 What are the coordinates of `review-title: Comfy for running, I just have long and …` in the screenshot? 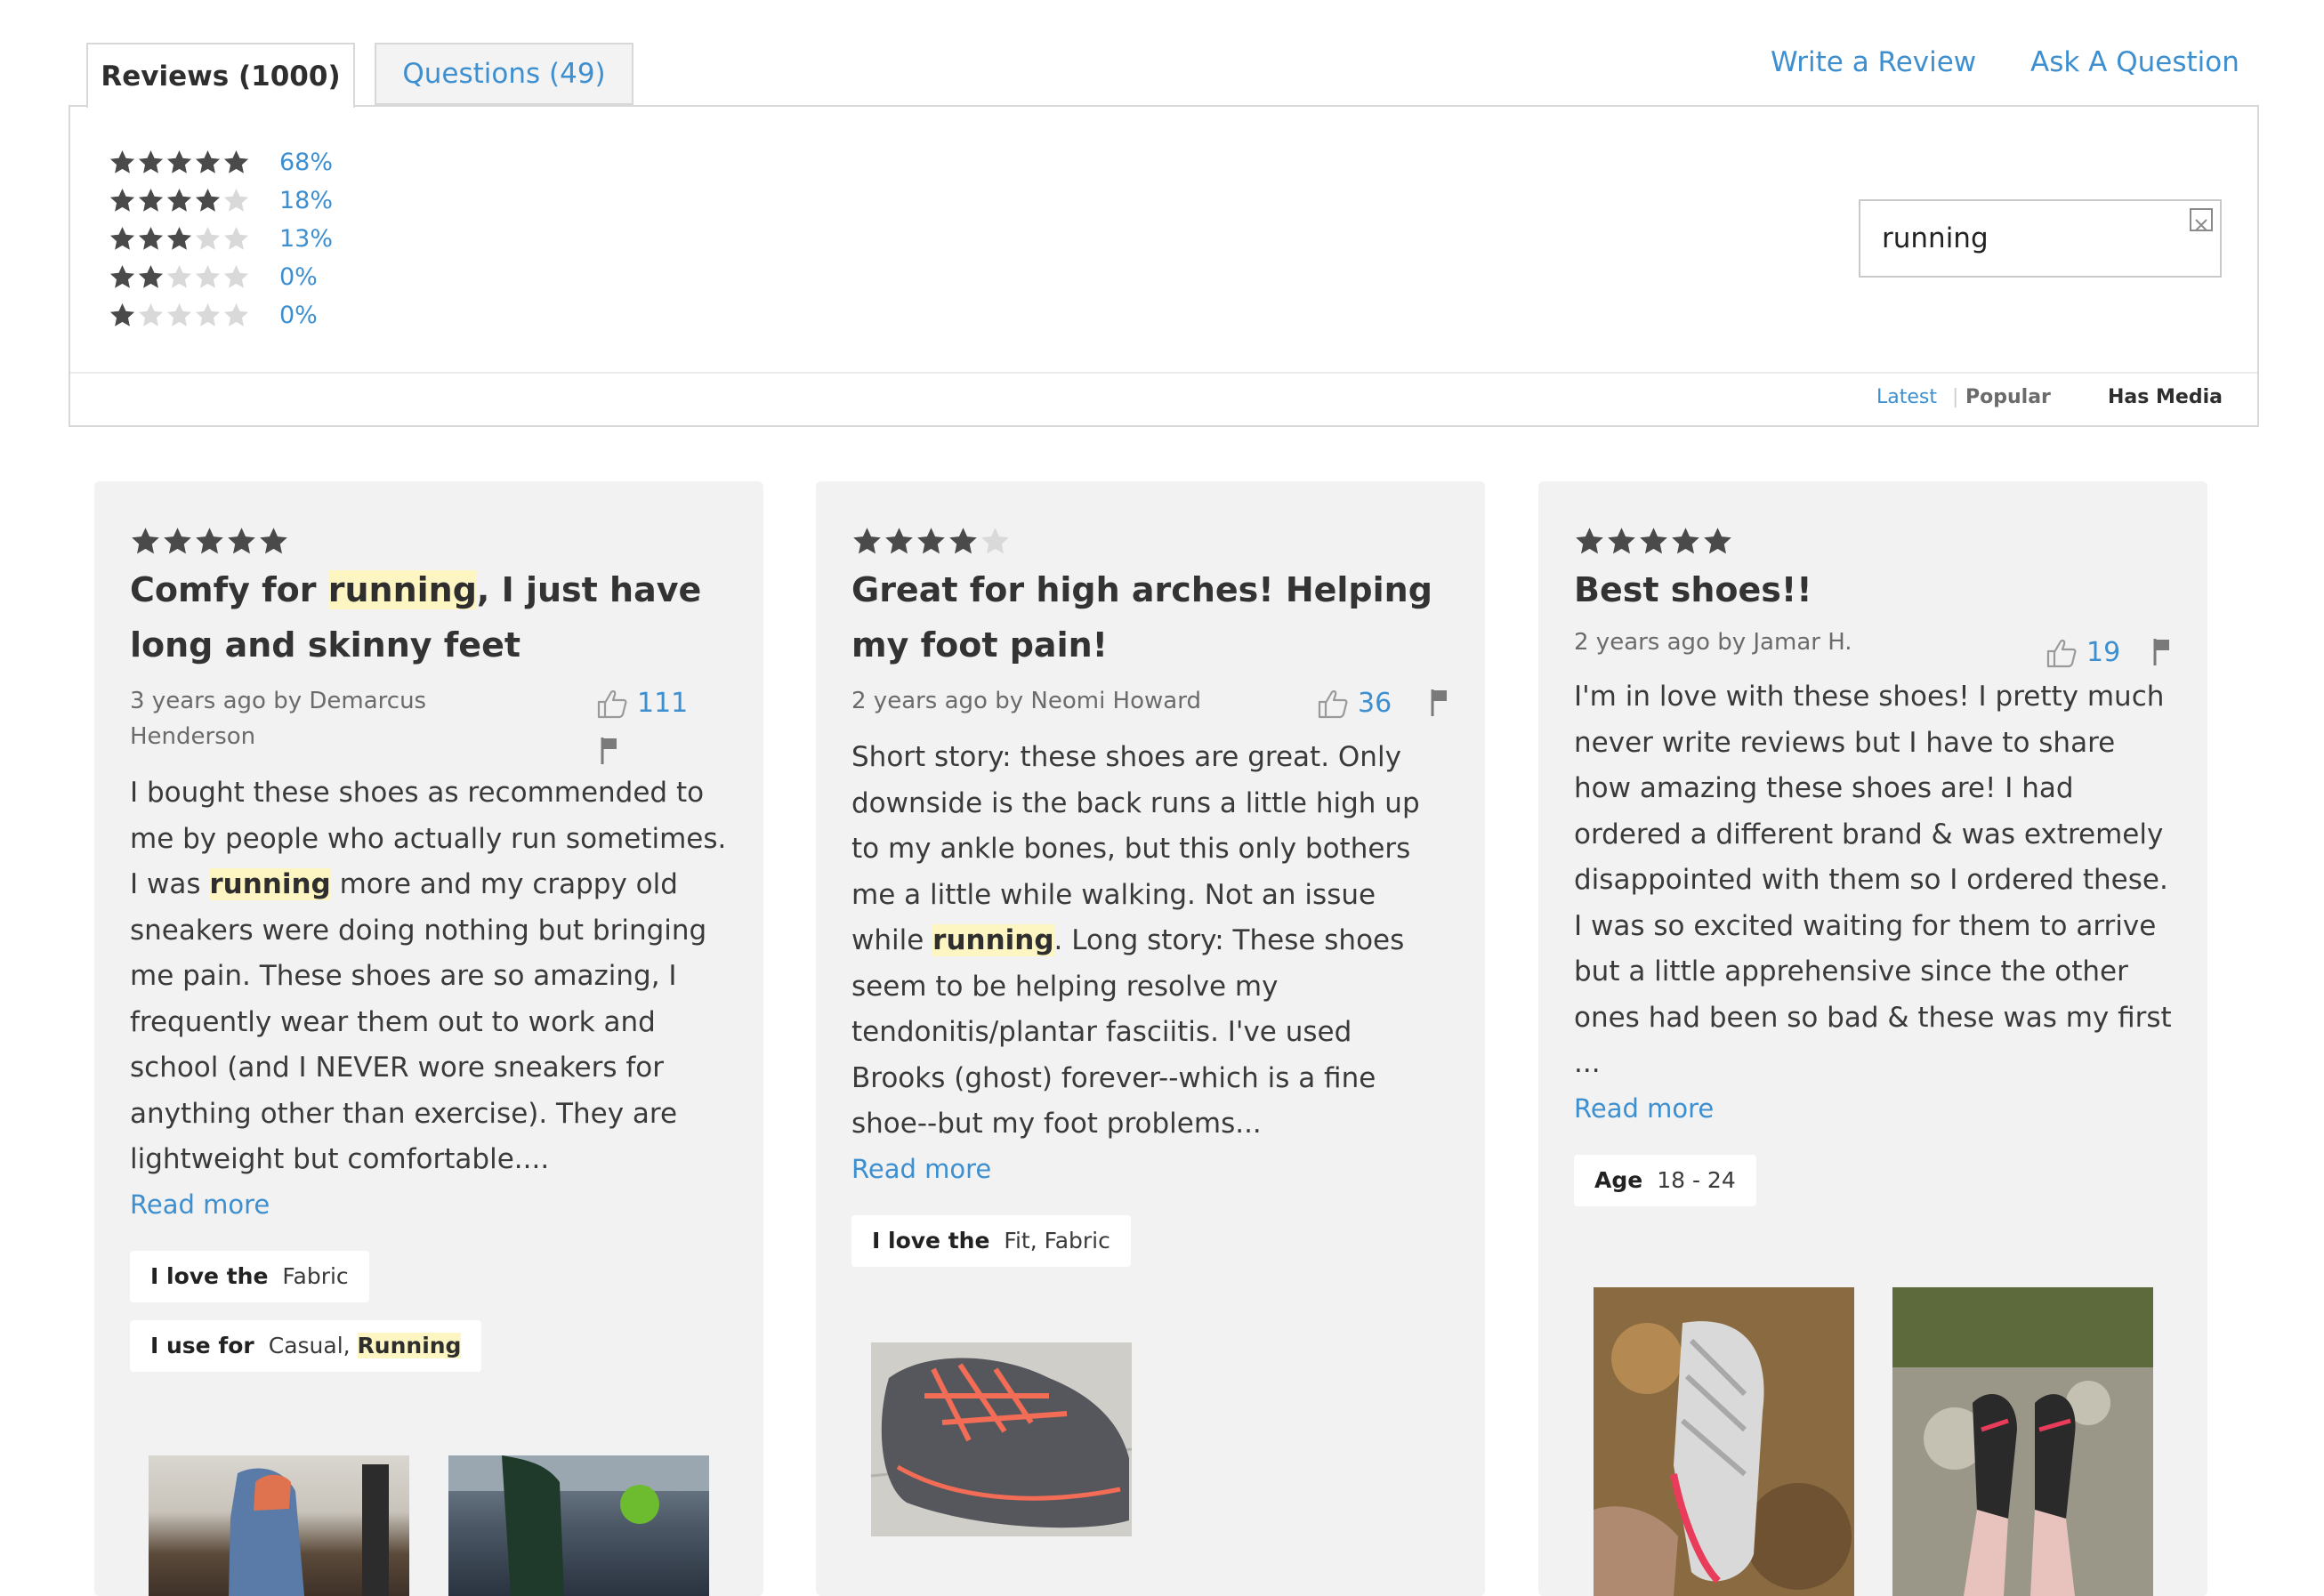 It's located at (416, 617).